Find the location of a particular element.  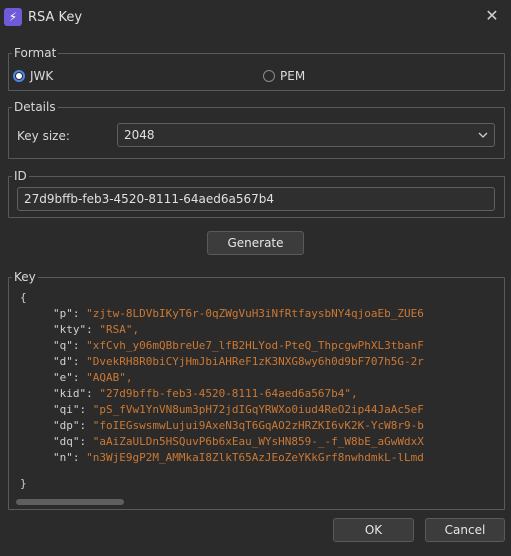

key-entry: "kty": "RSA", is located at coordinates (96, 330).